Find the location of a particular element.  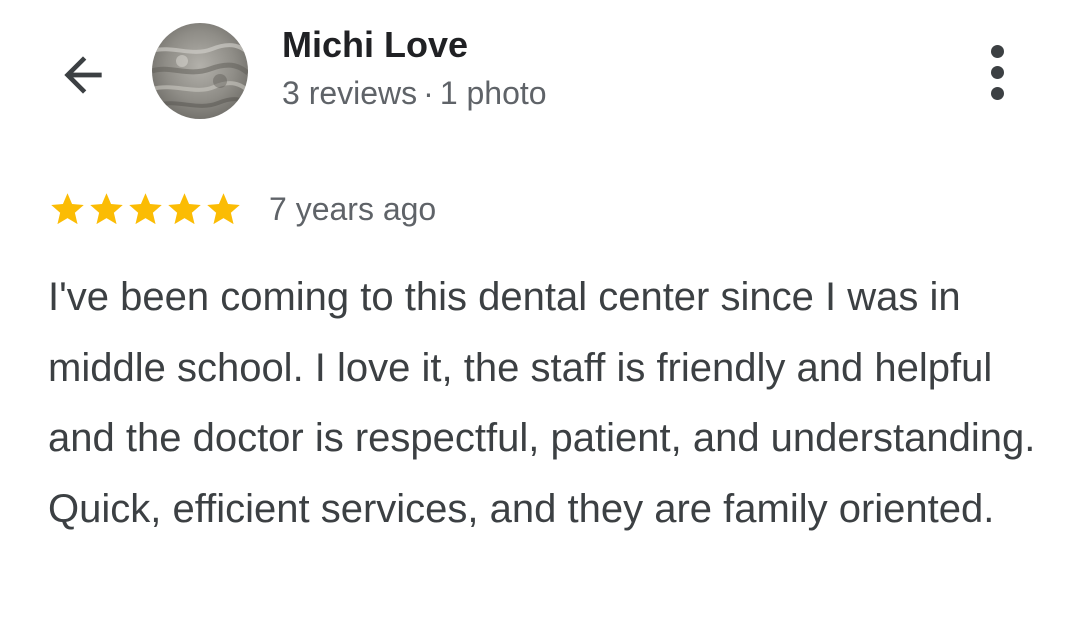

avatar-photo is located at coordinates (200, 71).